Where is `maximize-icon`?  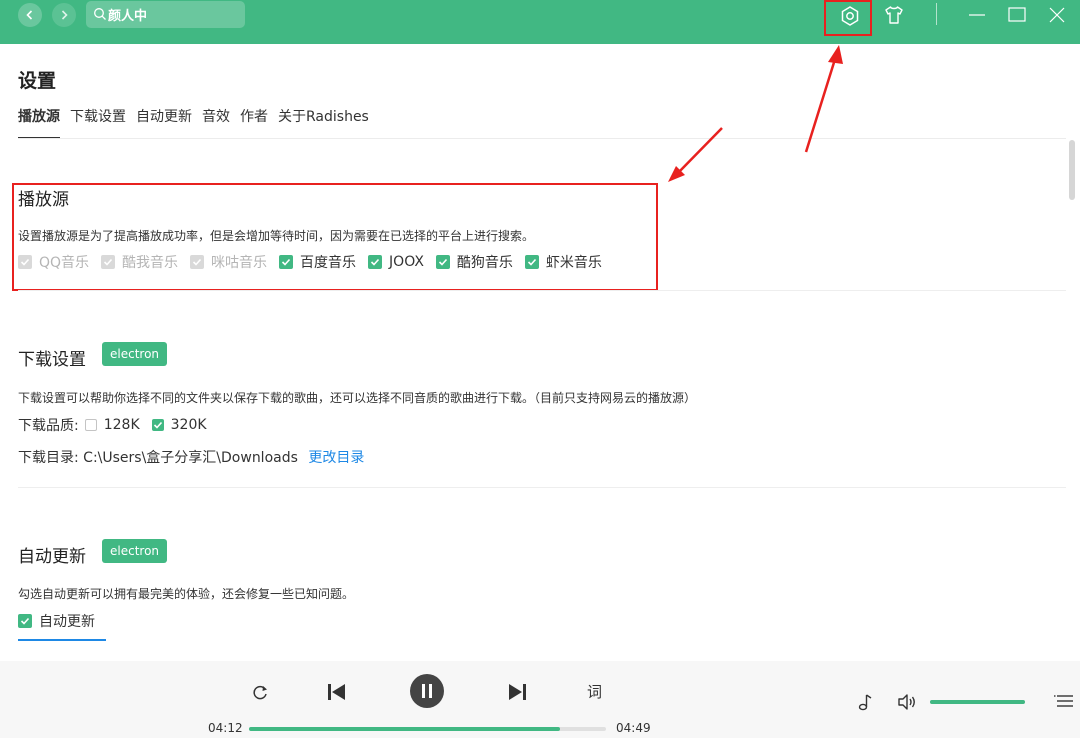
maximize-icon is located at coordinates (1017, 15).